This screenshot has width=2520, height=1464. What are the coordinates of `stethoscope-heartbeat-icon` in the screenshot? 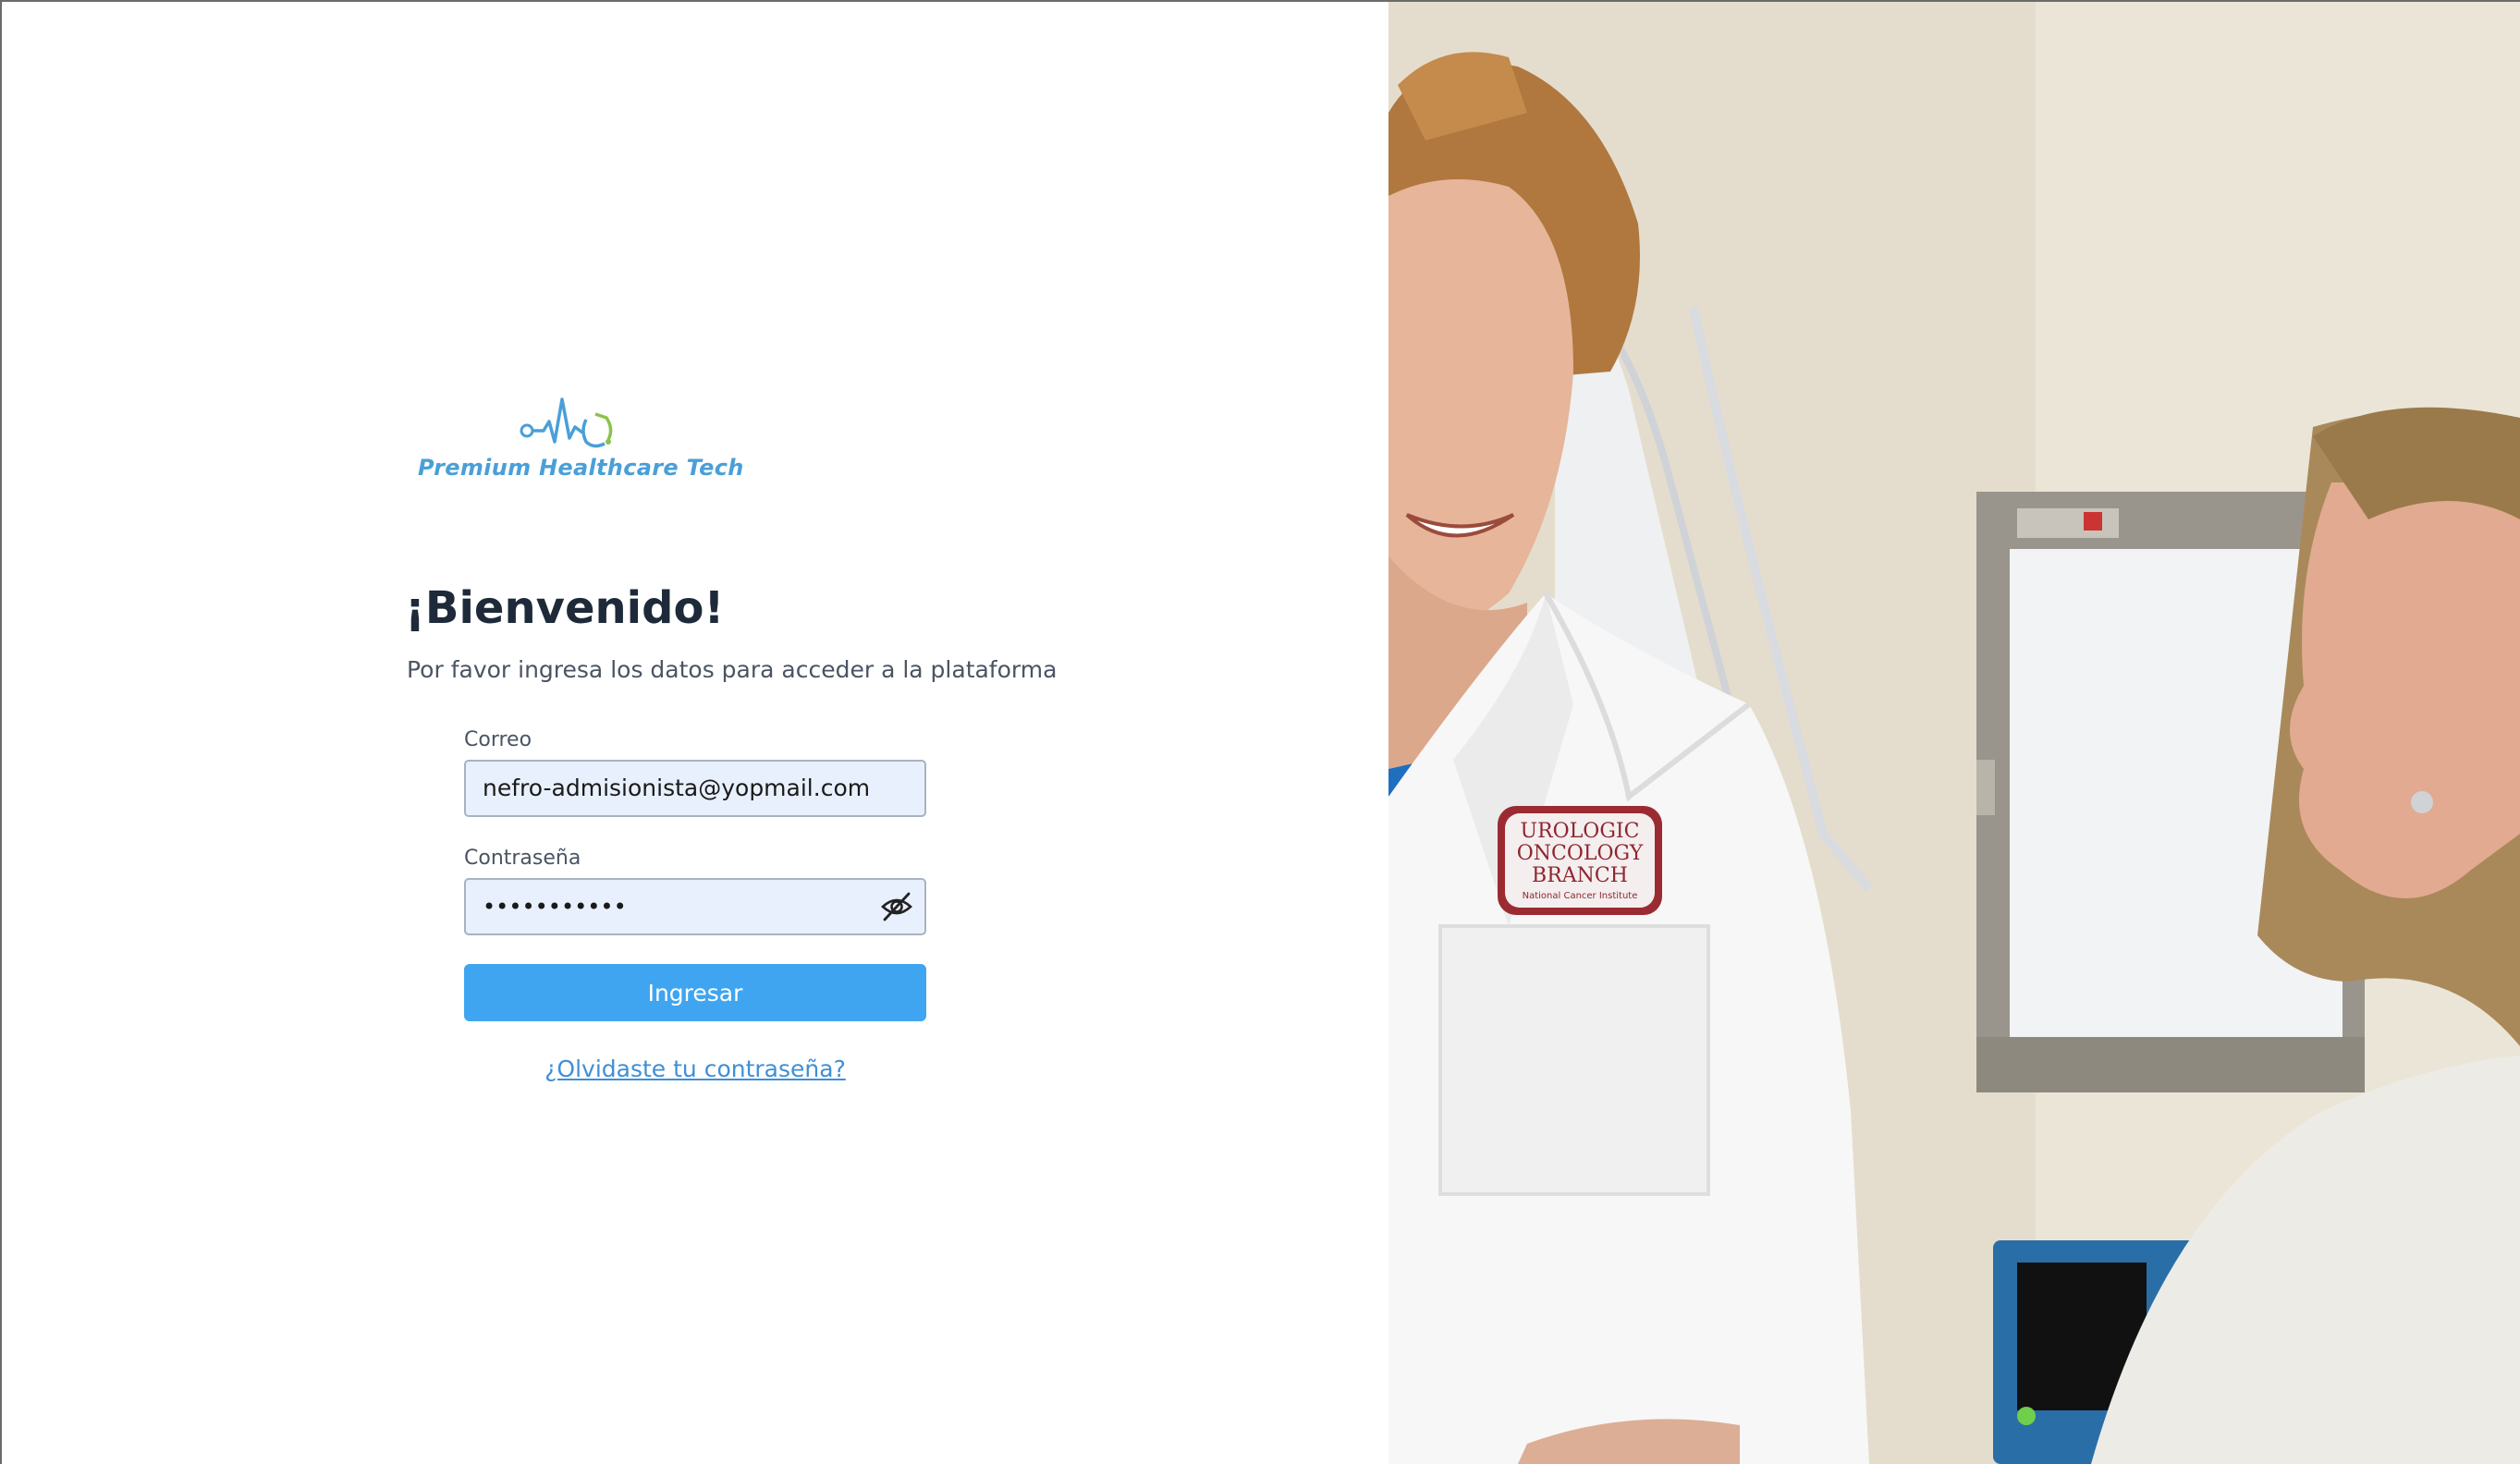 It's located at (566, 422).